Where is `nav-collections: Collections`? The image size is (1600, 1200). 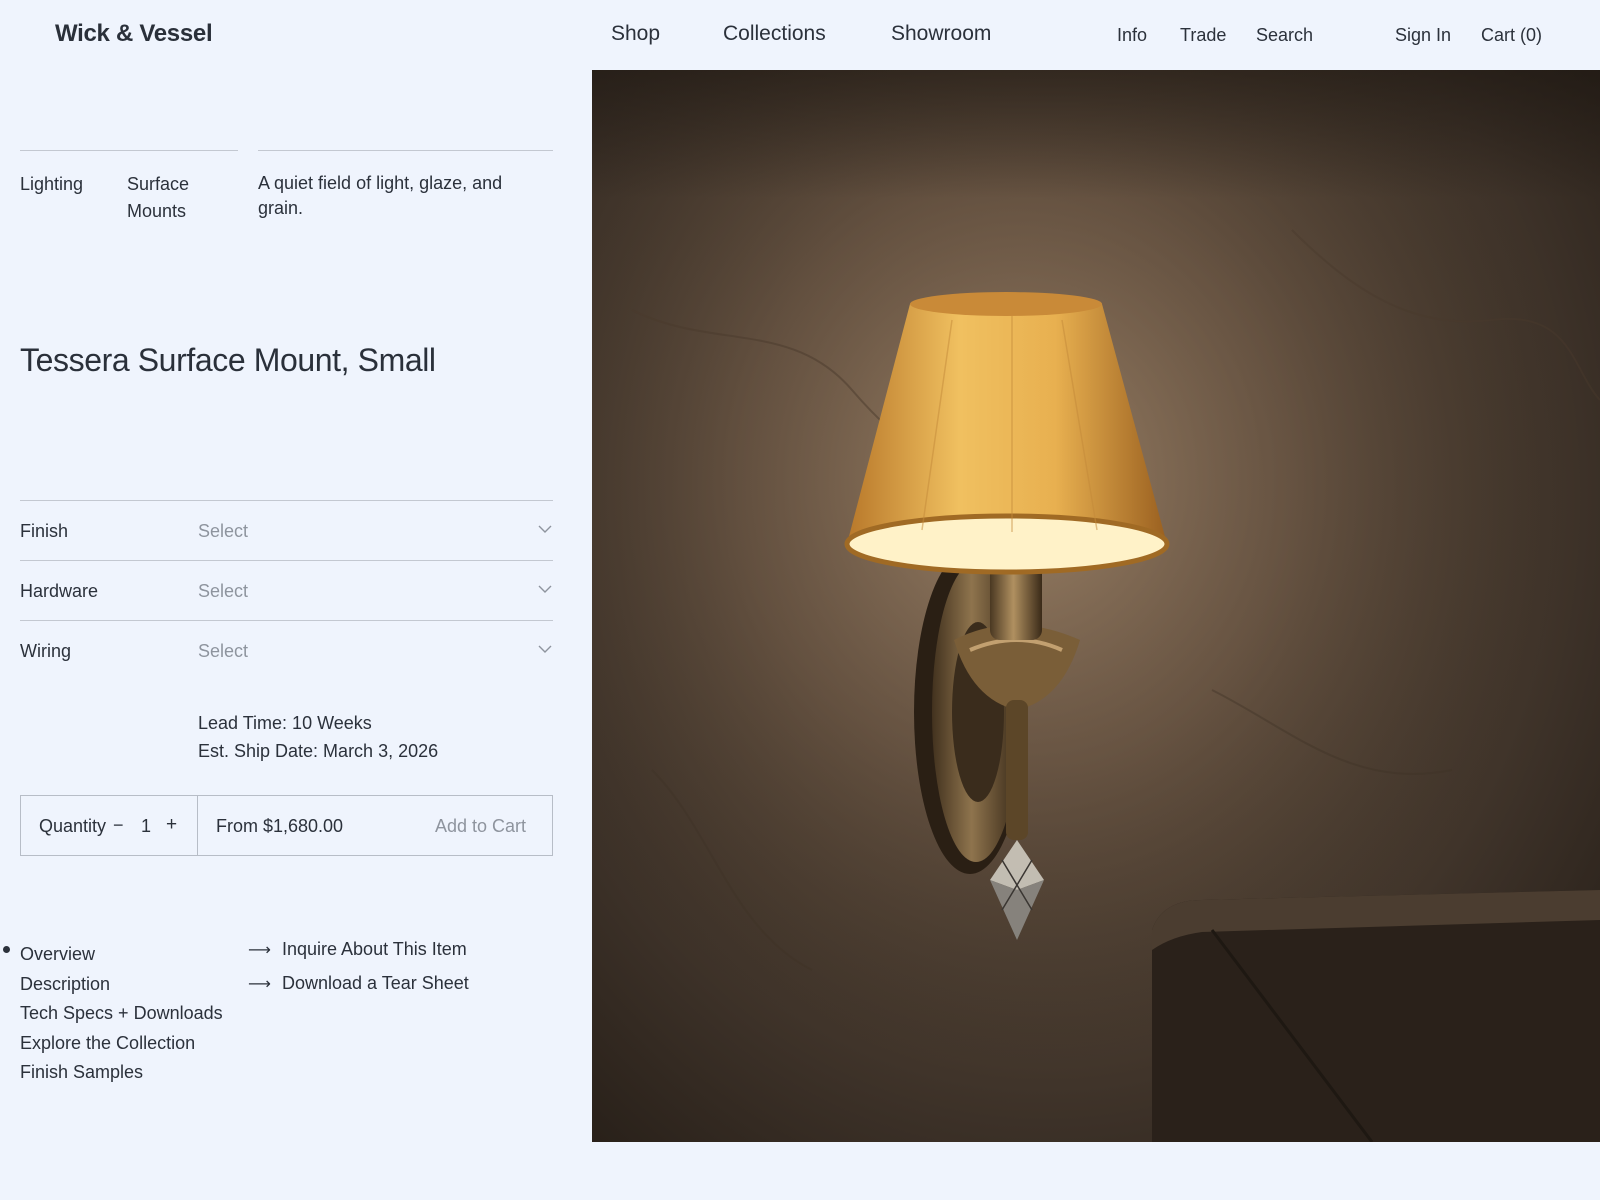 nav-collections: Collections is located at coordinates (774, 34).